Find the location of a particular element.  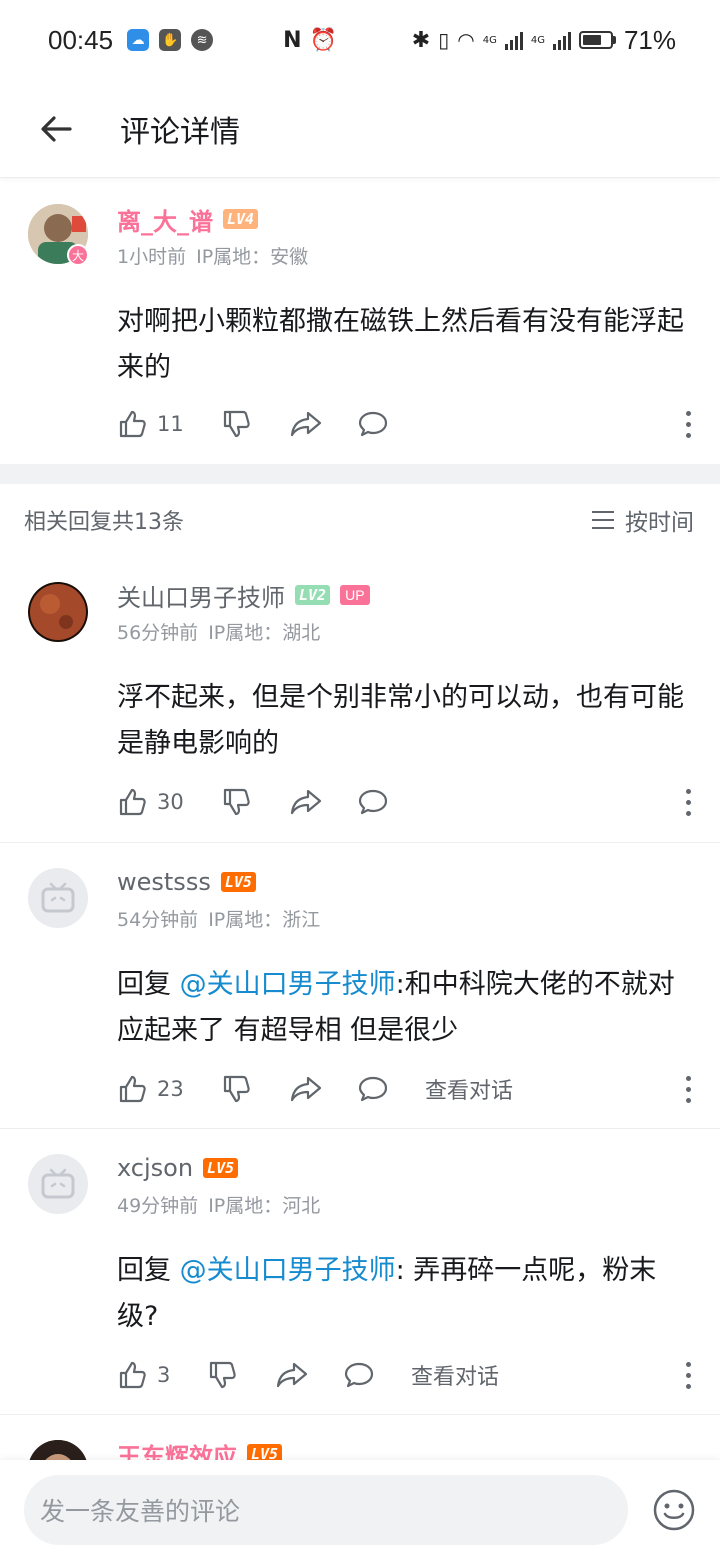

username: 王东辉效应 is located at coordinates (177, 1449).